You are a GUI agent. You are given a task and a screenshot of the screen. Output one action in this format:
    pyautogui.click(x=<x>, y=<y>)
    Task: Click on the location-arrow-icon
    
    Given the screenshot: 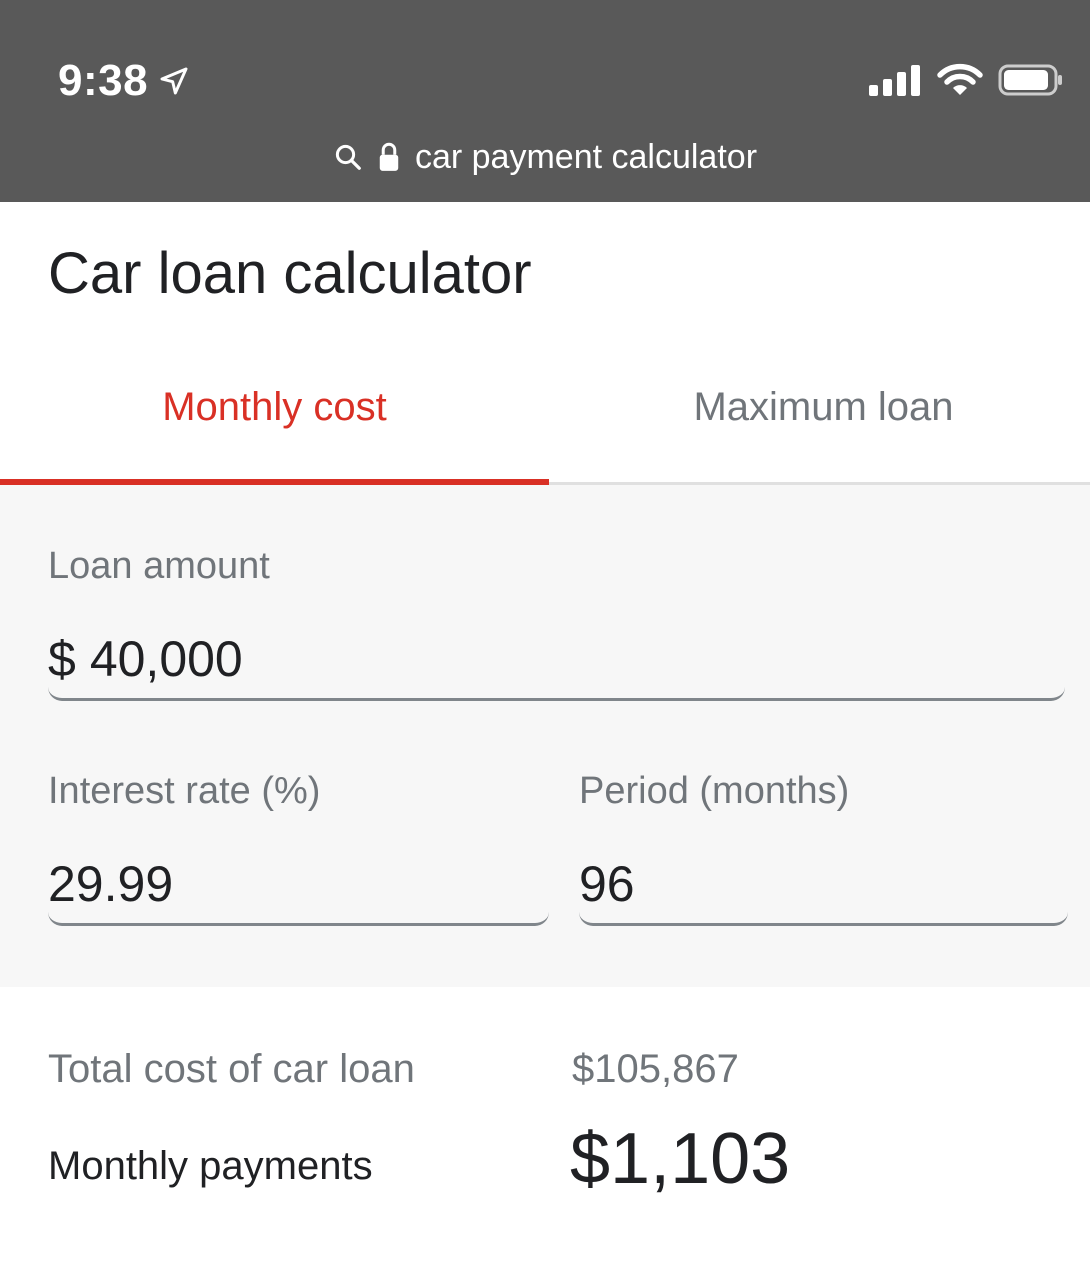 What is the action you would take?
    pyautogui.click(x=174, y=81)
    